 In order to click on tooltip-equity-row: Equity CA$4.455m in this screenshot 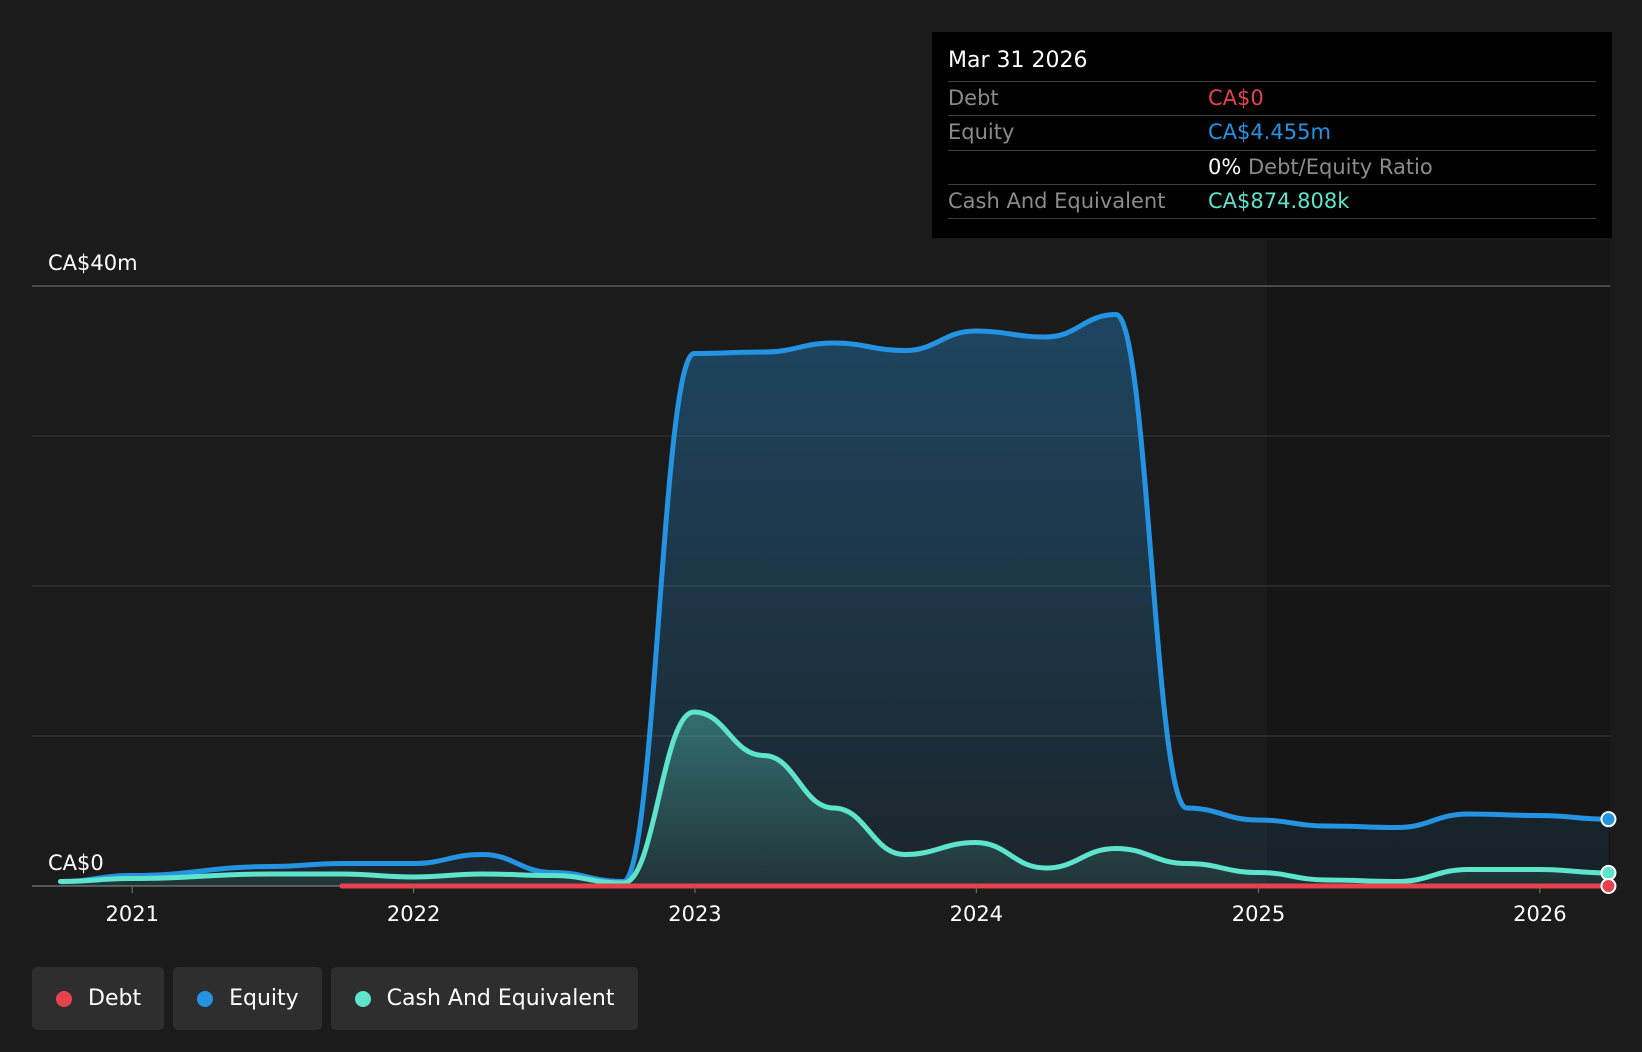, I will do `click(1272, 133)`.